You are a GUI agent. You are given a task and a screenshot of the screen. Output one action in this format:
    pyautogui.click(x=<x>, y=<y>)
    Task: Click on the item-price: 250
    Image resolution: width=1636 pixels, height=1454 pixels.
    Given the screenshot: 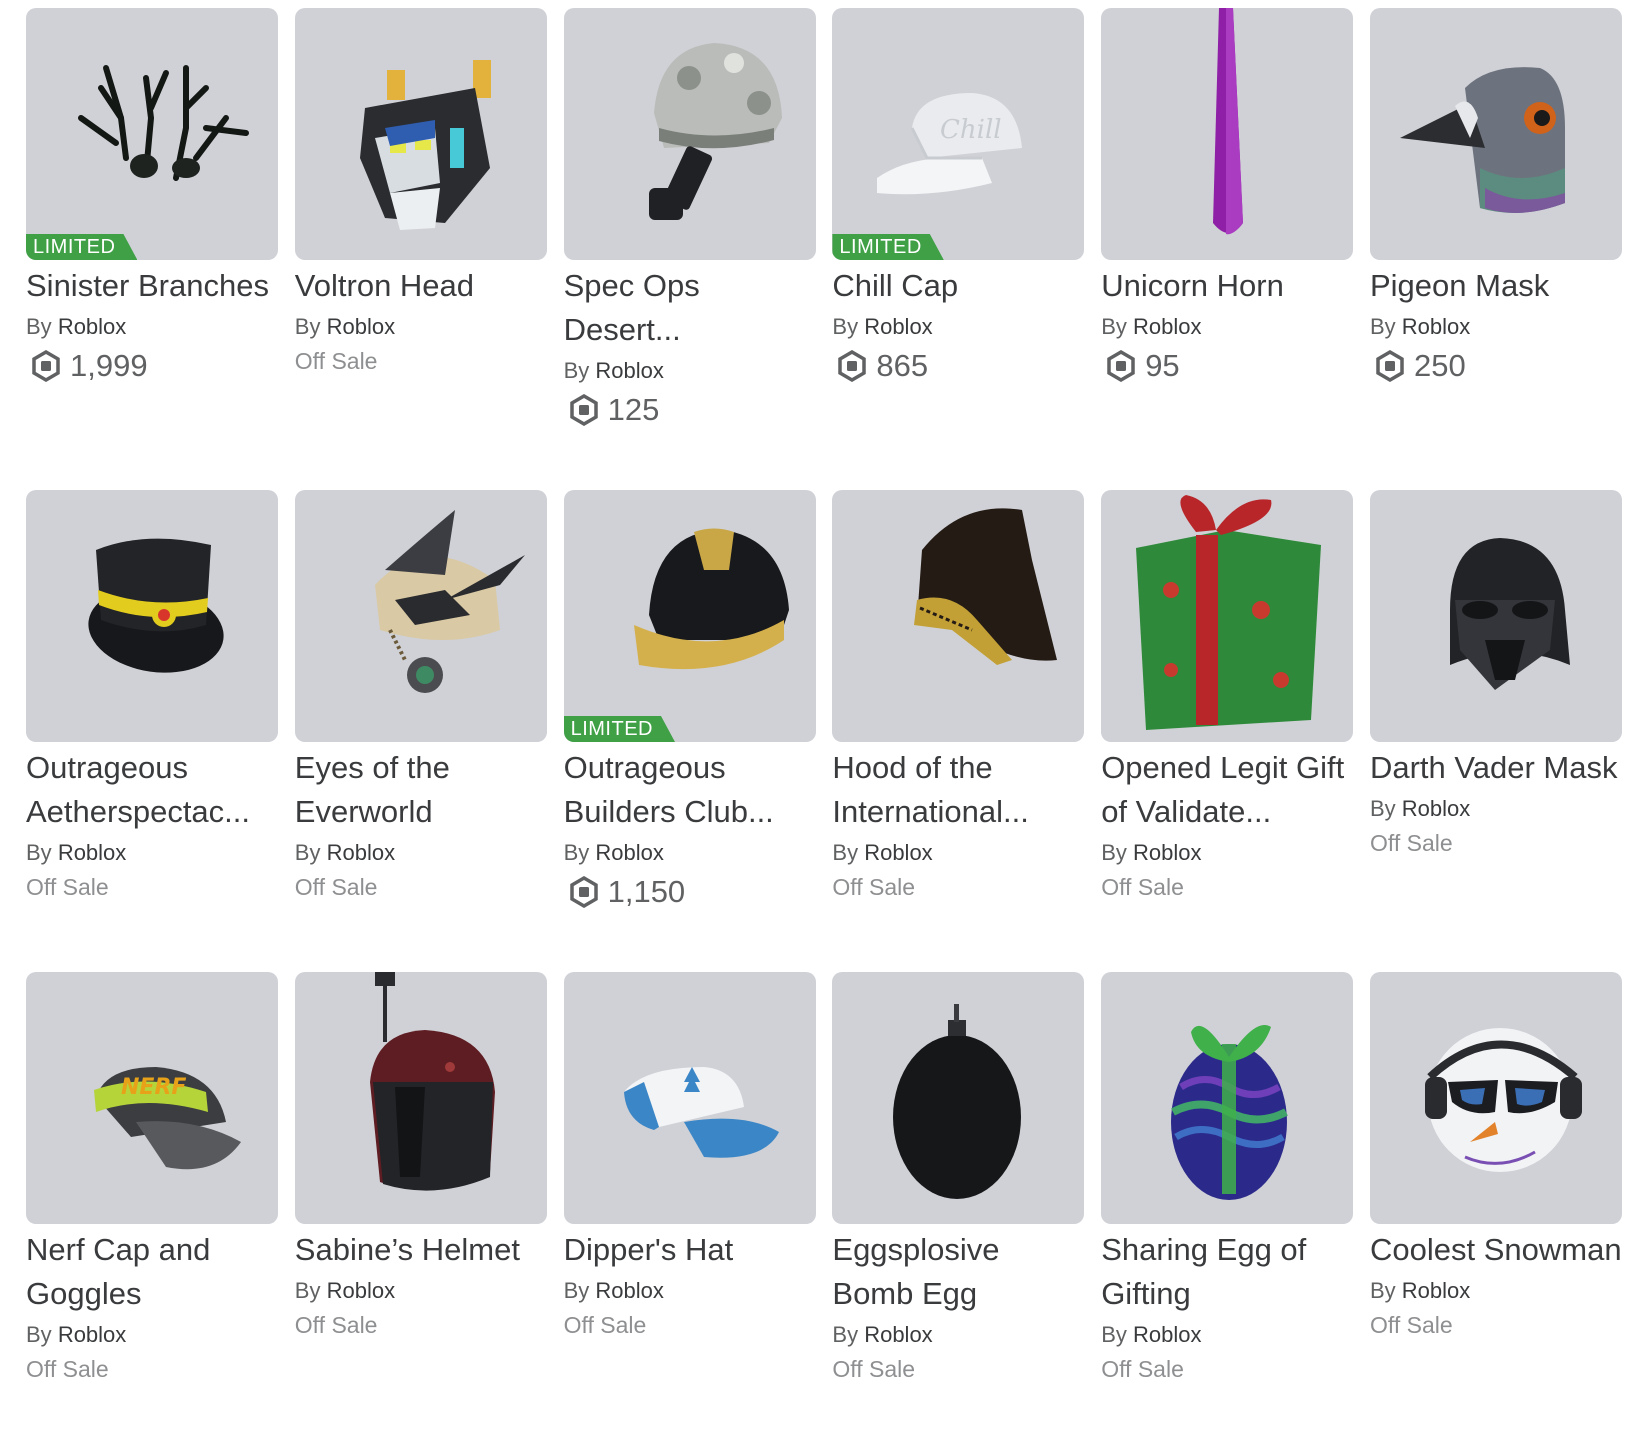 What is the action you would take?
    pyautogui.click(x=1496, y=366)
    